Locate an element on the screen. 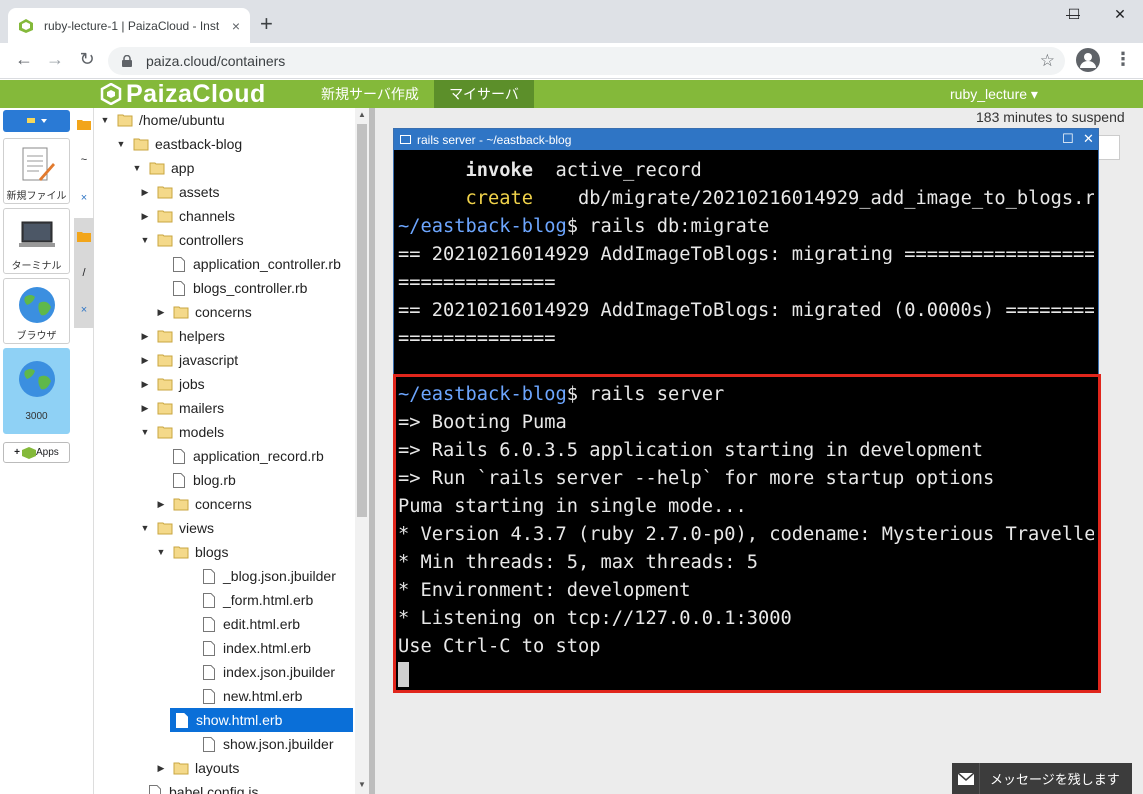 This screenshot has height=794, width=1143. tree-folder: ▼ models is located at coordinates (182, 432).